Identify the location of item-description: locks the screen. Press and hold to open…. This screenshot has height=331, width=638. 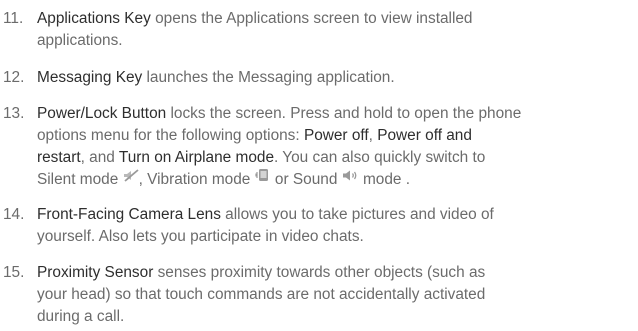
(344, 113).